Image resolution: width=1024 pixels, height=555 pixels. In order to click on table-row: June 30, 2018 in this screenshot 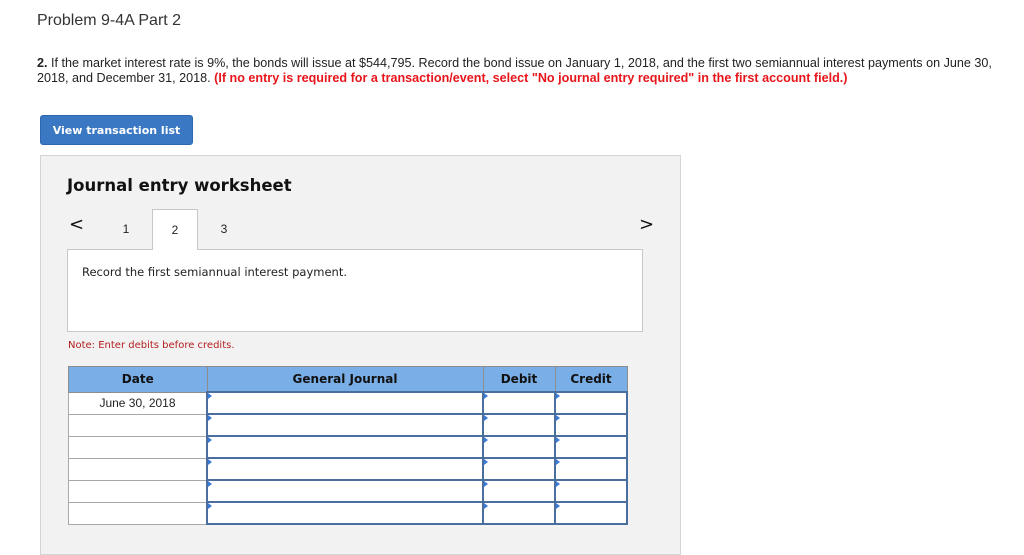, I will do `click(348, 403)`.